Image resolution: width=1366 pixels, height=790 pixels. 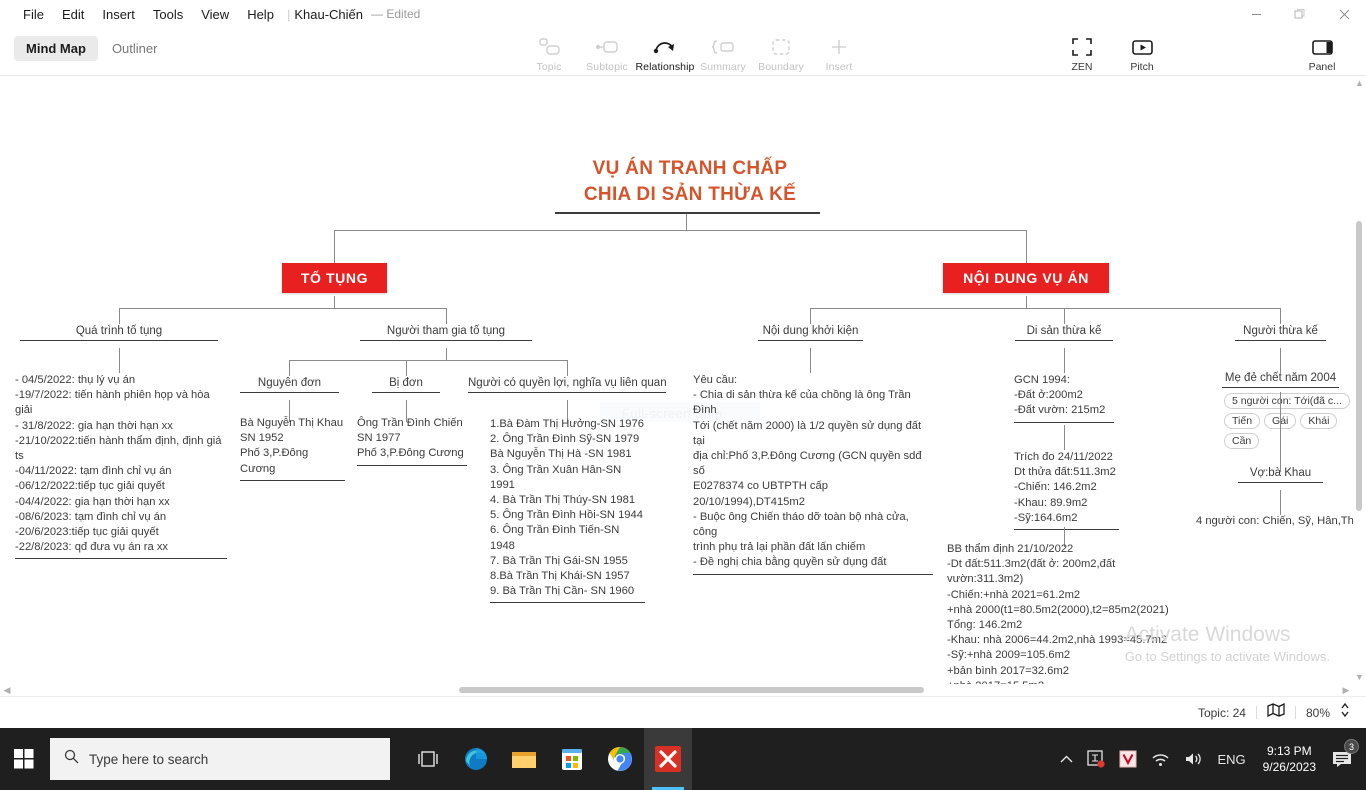 What do you see at coordinates (723, 51) in the screenshot?
I see `summary-button: Summary` at bounding box center [723, 51].